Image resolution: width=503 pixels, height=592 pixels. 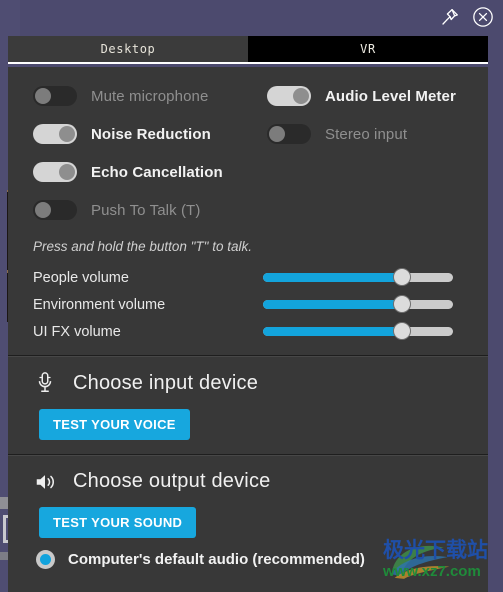 I want to click on setting-audio-level-meter: Audio Level Meter, so click(x=377, y=96).